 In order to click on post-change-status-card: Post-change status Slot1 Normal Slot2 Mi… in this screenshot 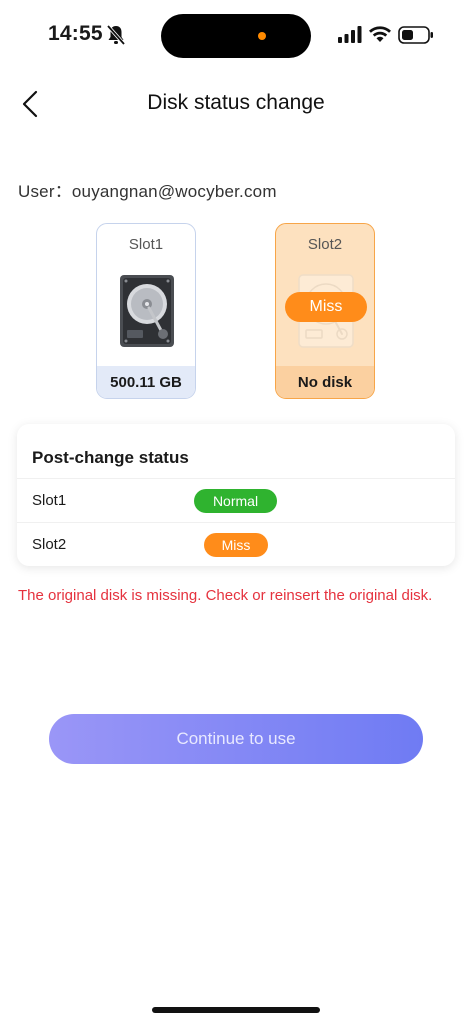, I will do `click(236, 495)`.